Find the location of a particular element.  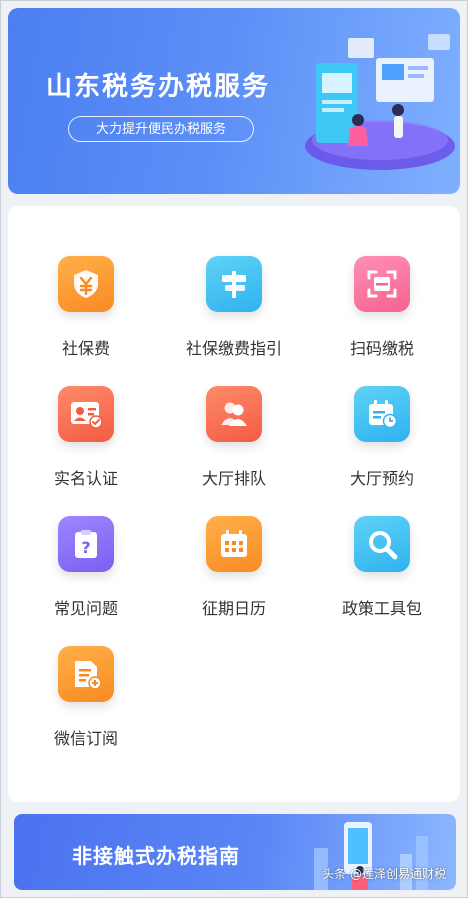

watermark: 头条 @莲泽创易通财税 is located at coordinates (384, 874).